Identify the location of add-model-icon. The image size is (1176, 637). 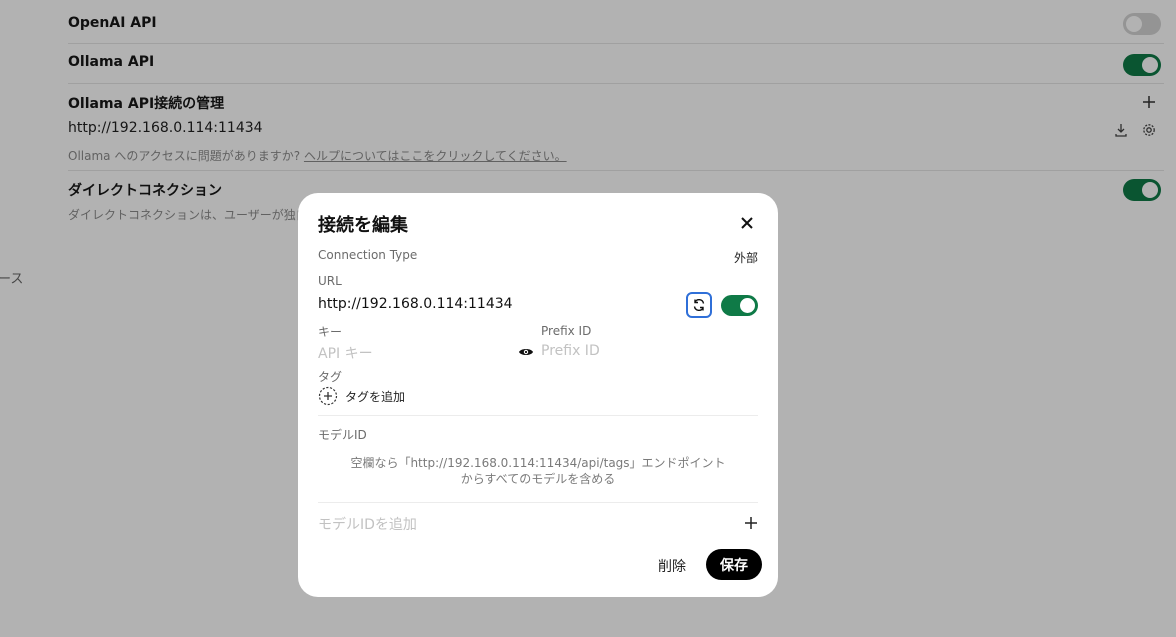
(751, 522).